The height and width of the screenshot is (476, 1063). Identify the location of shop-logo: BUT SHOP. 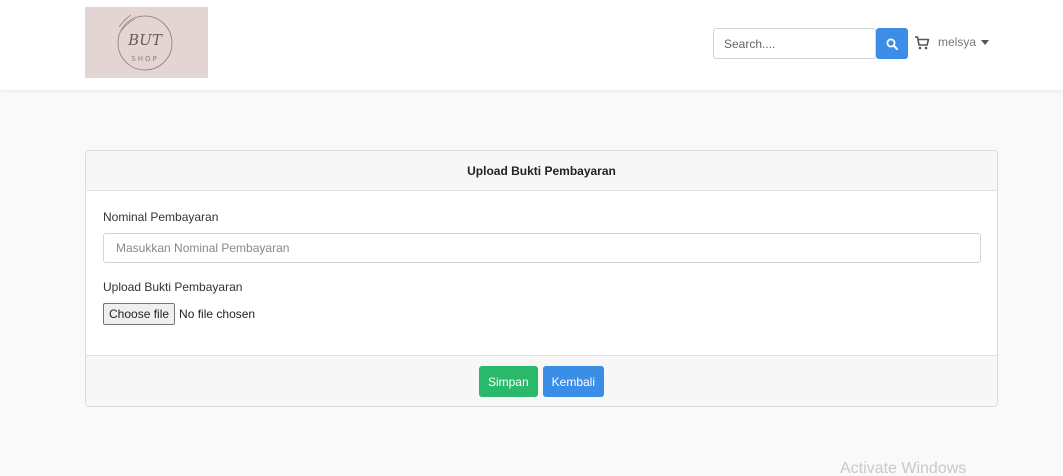
(146, 42).